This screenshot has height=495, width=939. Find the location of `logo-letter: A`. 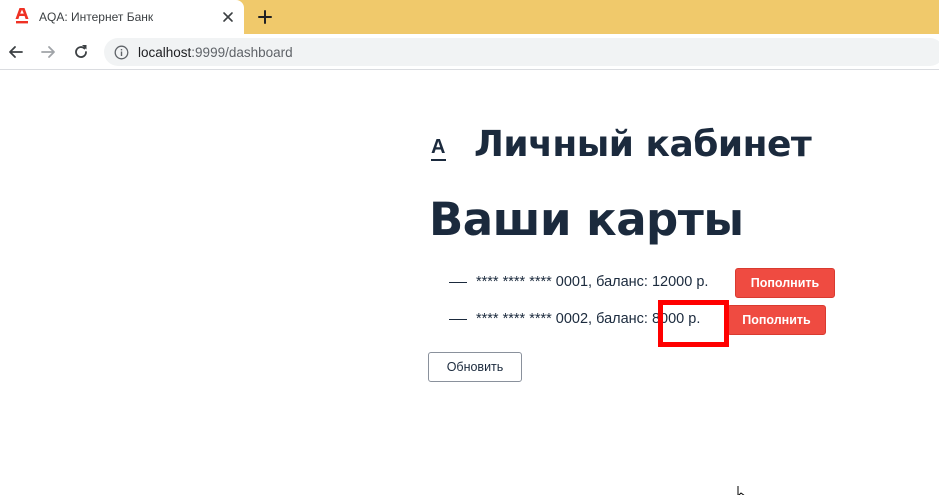

logo-letter: A is located at coordinates (438, 147).